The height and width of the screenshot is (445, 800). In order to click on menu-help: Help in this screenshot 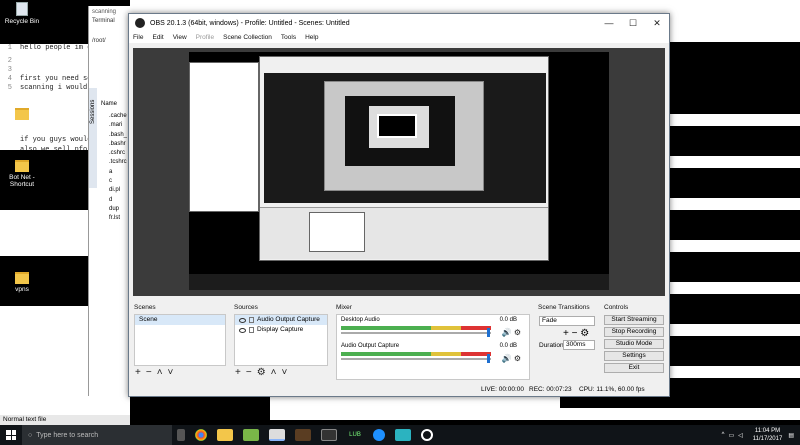, I will do `click(311, 37)`.